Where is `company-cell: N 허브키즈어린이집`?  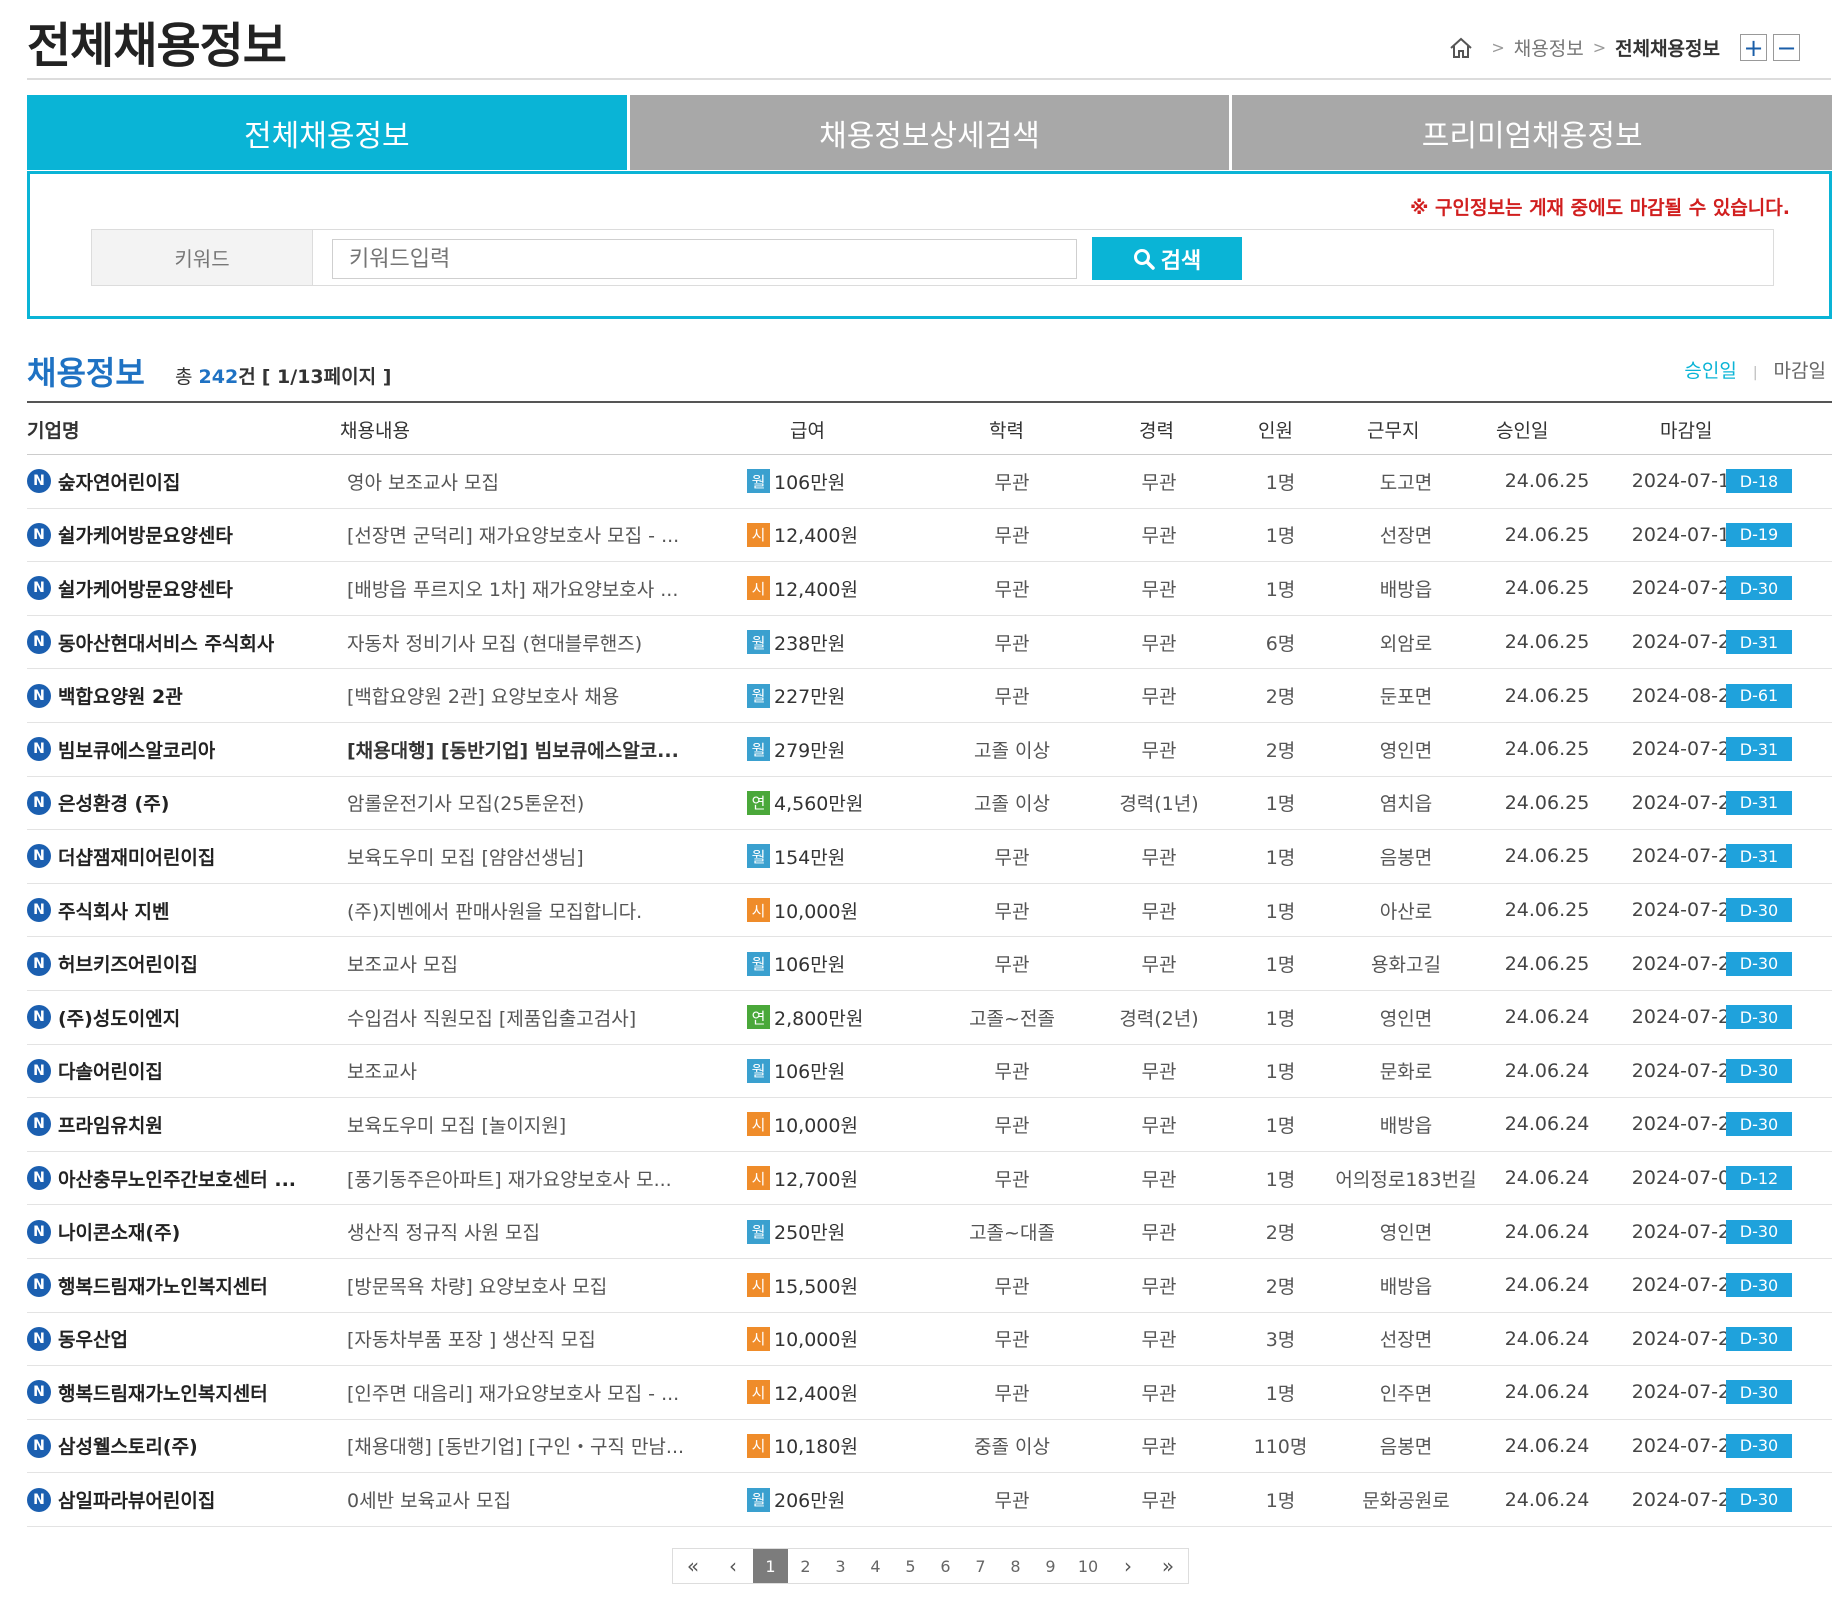
company-cell: N 허브키즈어린이집 is located at coordinates (177, 963).